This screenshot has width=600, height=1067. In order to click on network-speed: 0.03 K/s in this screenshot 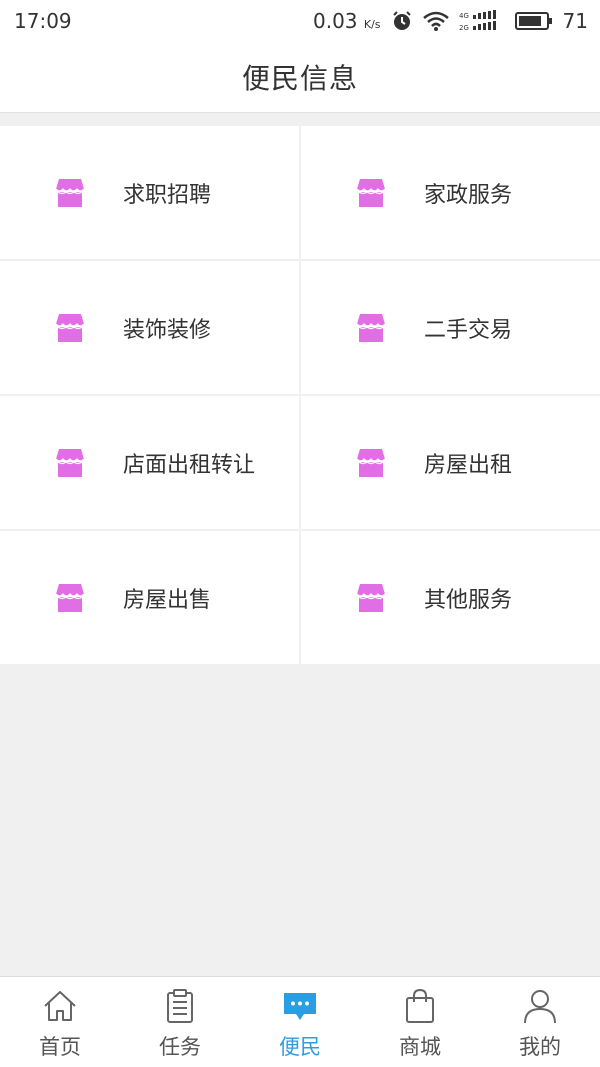, I will do `click(347, 21)`.